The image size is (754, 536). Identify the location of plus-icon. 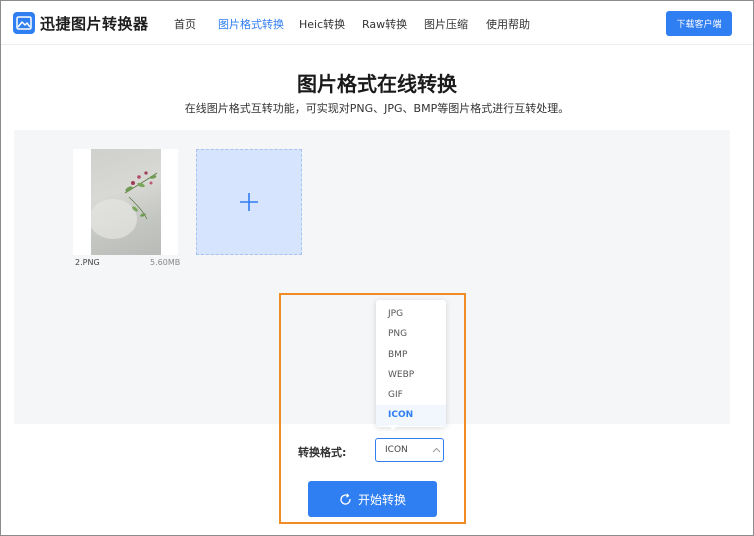
(249, 202).